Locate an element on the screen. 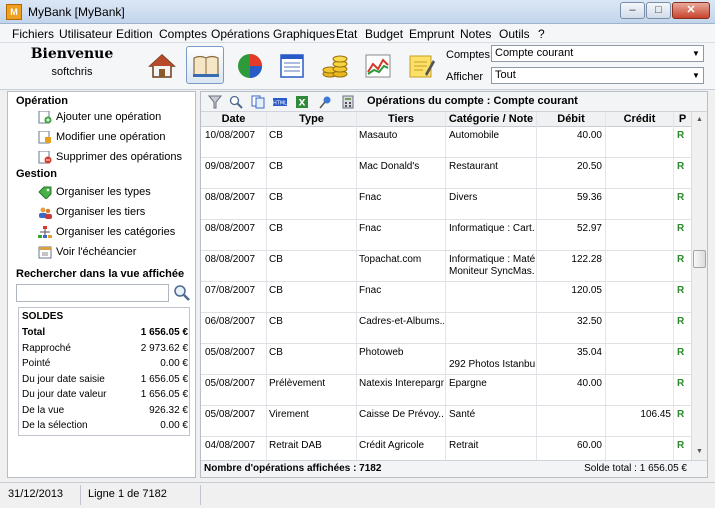 Image resolution: width=715 pixels, height=508 pixels. operation-header: Opération is located at coordinates (42, 101).